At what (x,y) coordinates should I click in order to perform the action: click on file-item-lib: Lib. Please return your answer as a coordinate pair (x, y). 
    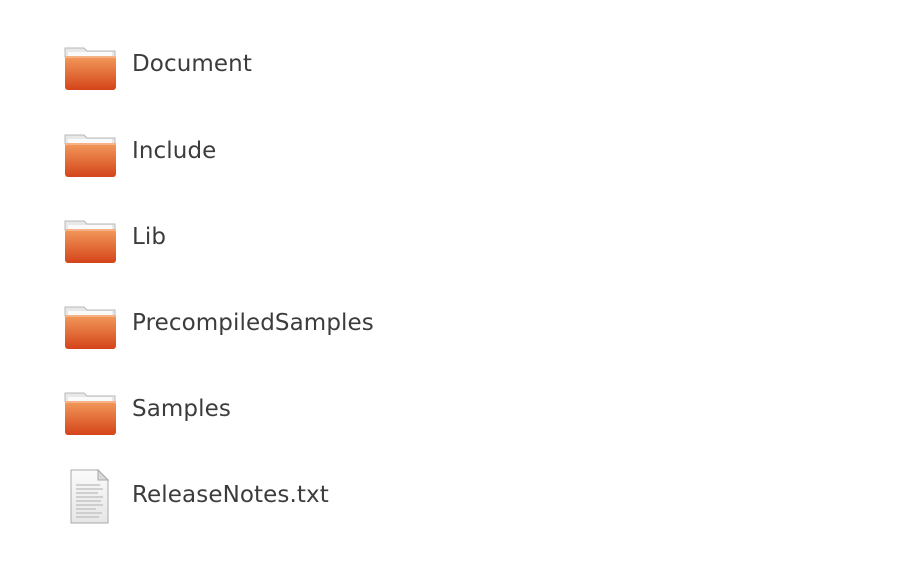
    Looking at the image, I should click on (270, 237).